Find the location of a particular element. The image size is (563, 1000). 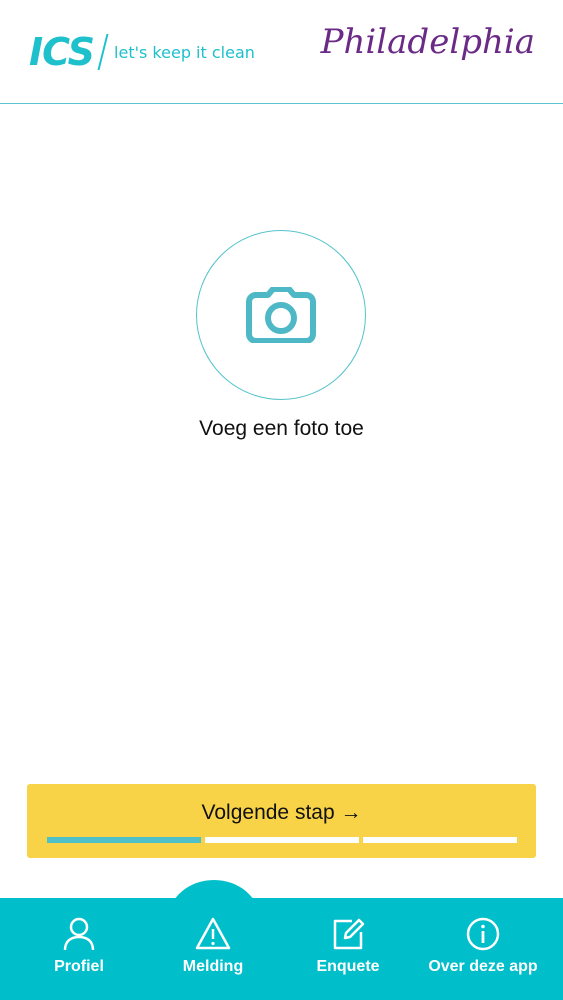

philadelphia-logo: Philadelphia is located at coordinates (427, 42).